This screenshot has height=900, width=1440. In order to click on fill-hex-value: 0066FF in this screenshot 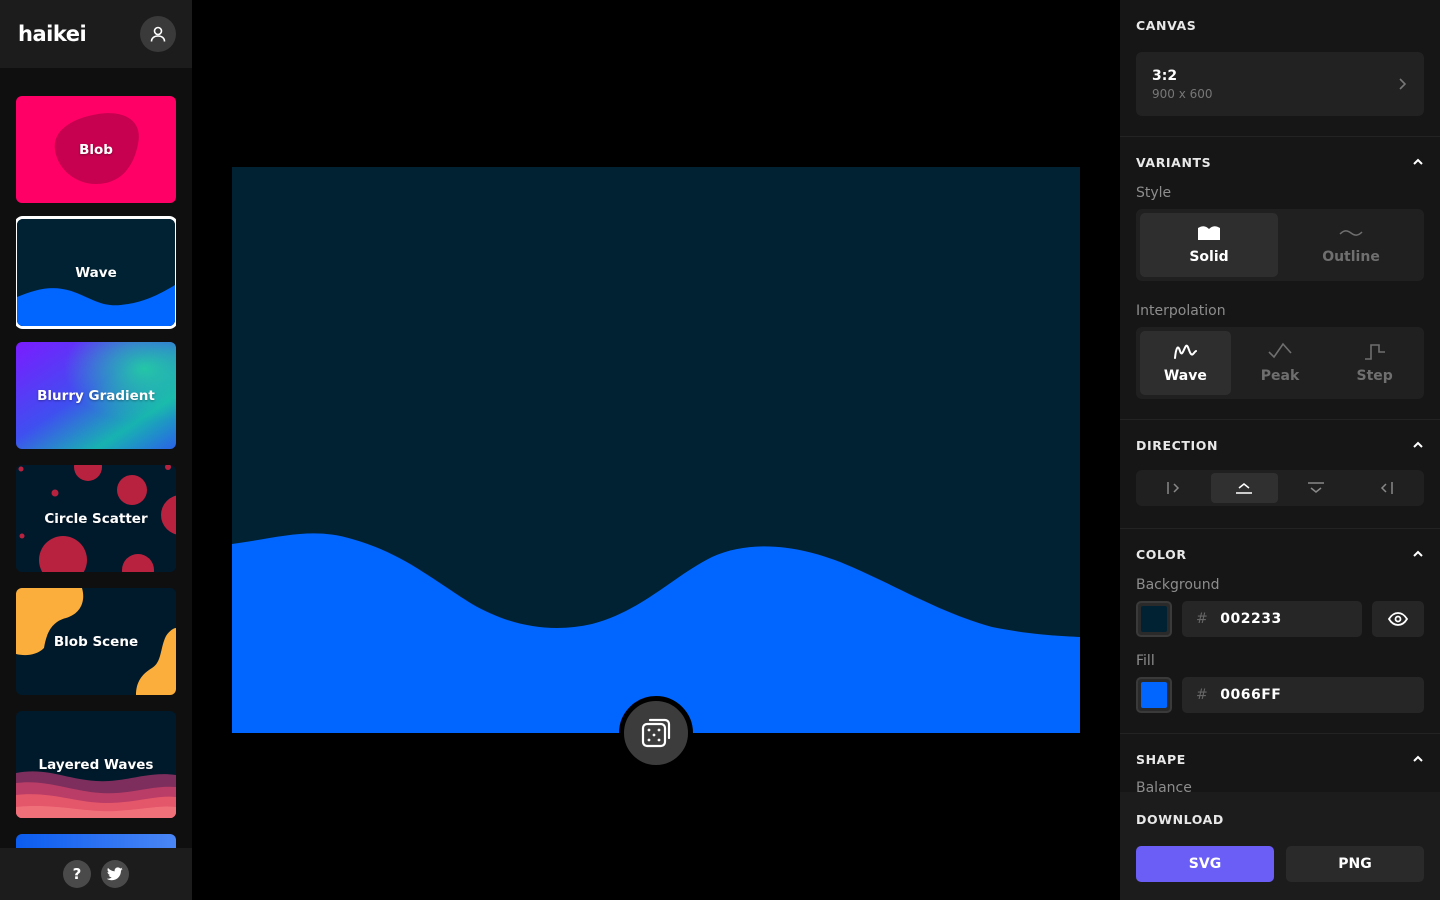, I will do `click(1251, 695)`.